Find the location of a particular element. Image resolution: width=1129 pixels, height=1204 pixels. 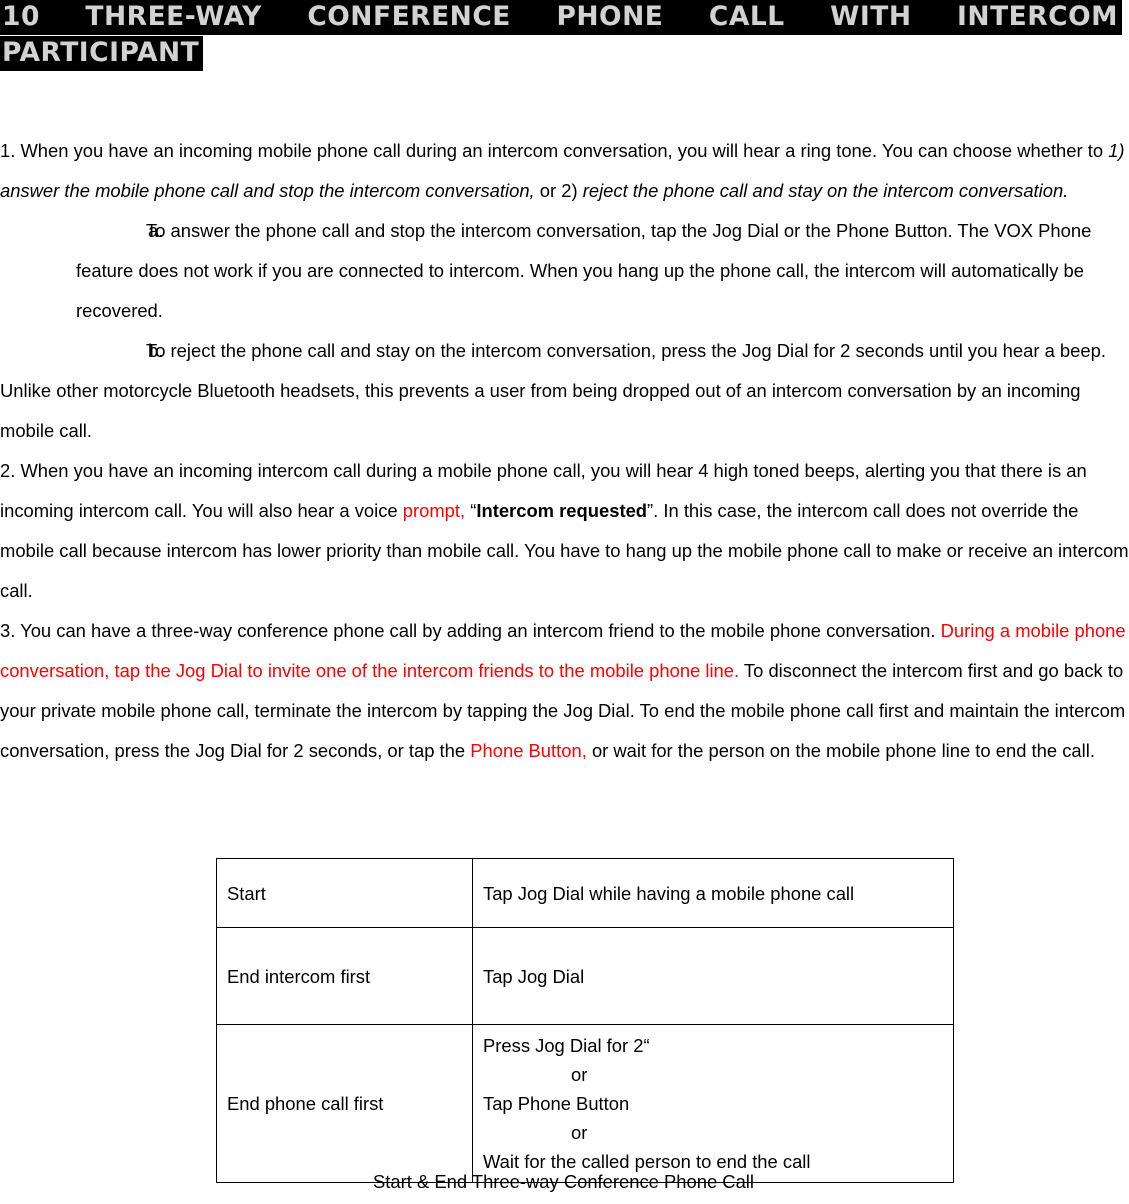

paragraph-2-red-prompt: prompt, is located at coordinates (434, 510).